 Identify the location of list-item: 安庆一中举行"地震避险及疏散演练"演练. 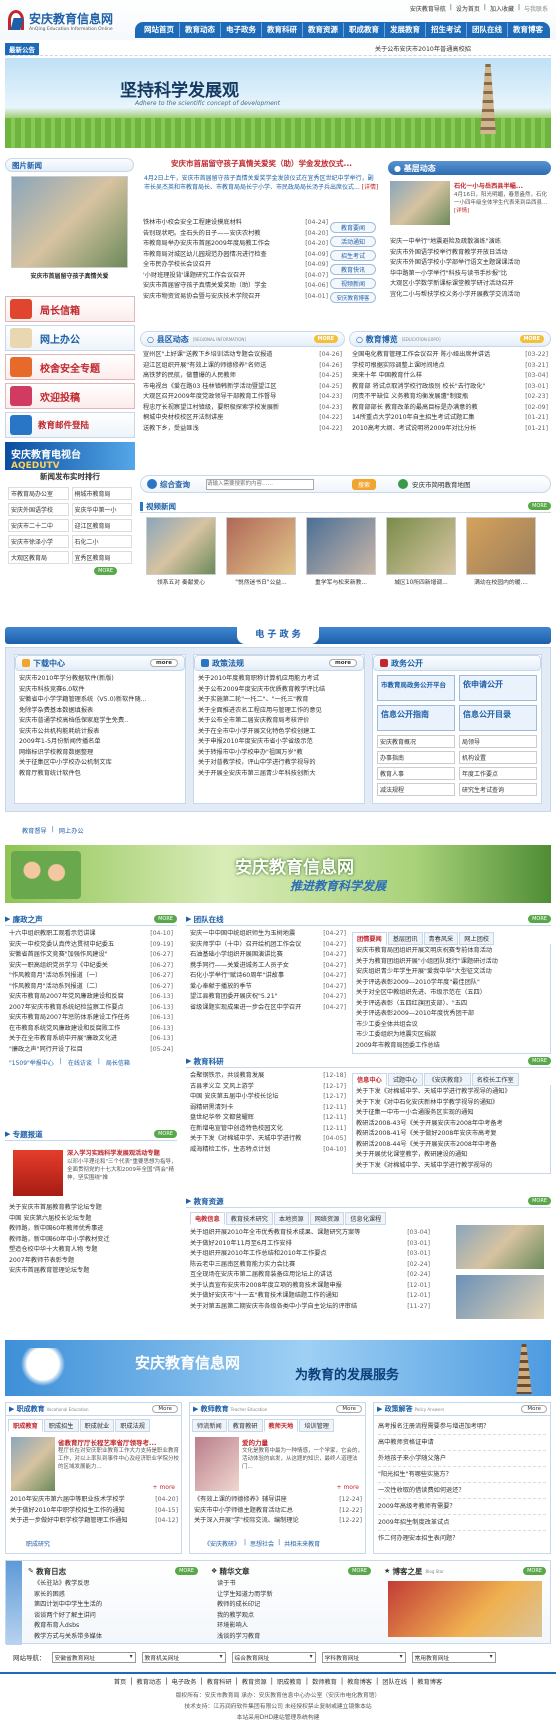
(470, 242).